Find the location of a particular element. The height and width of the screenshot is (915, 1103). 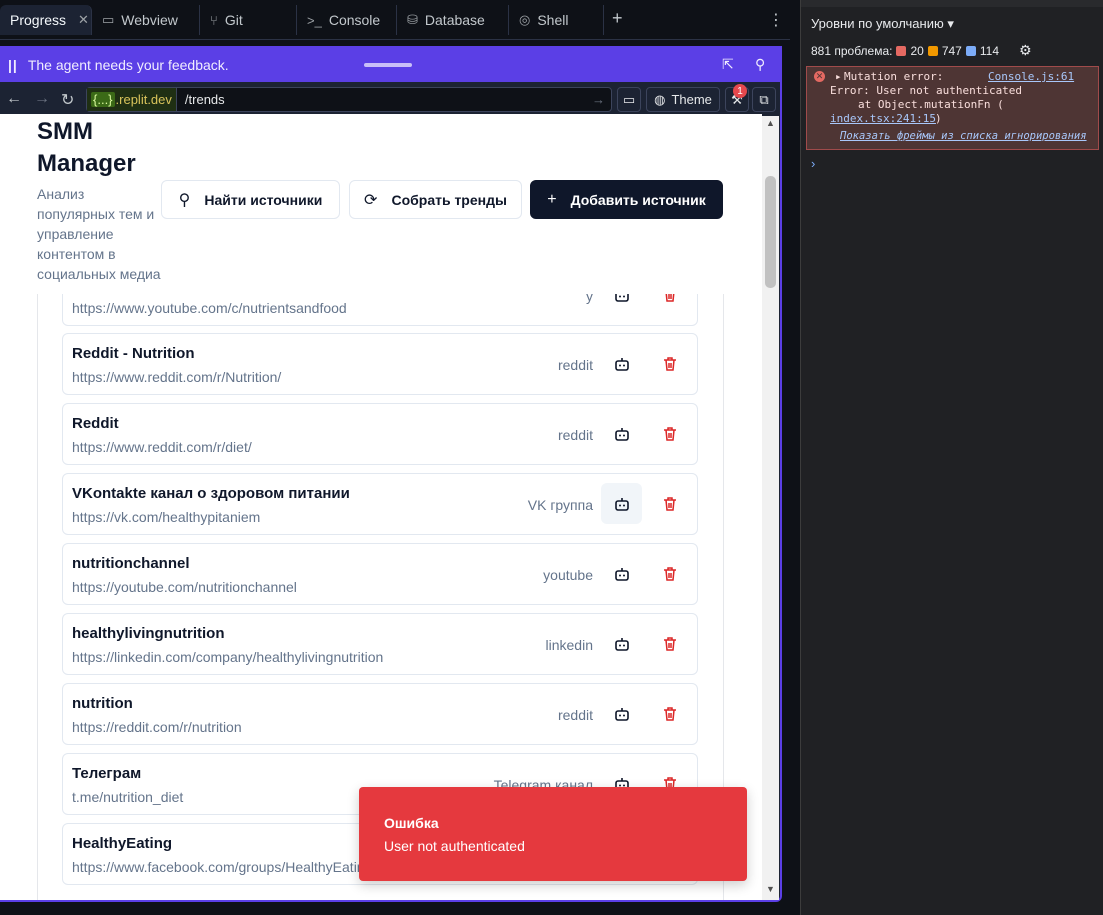

tab-label: Console is located at coordinates (354, 20).